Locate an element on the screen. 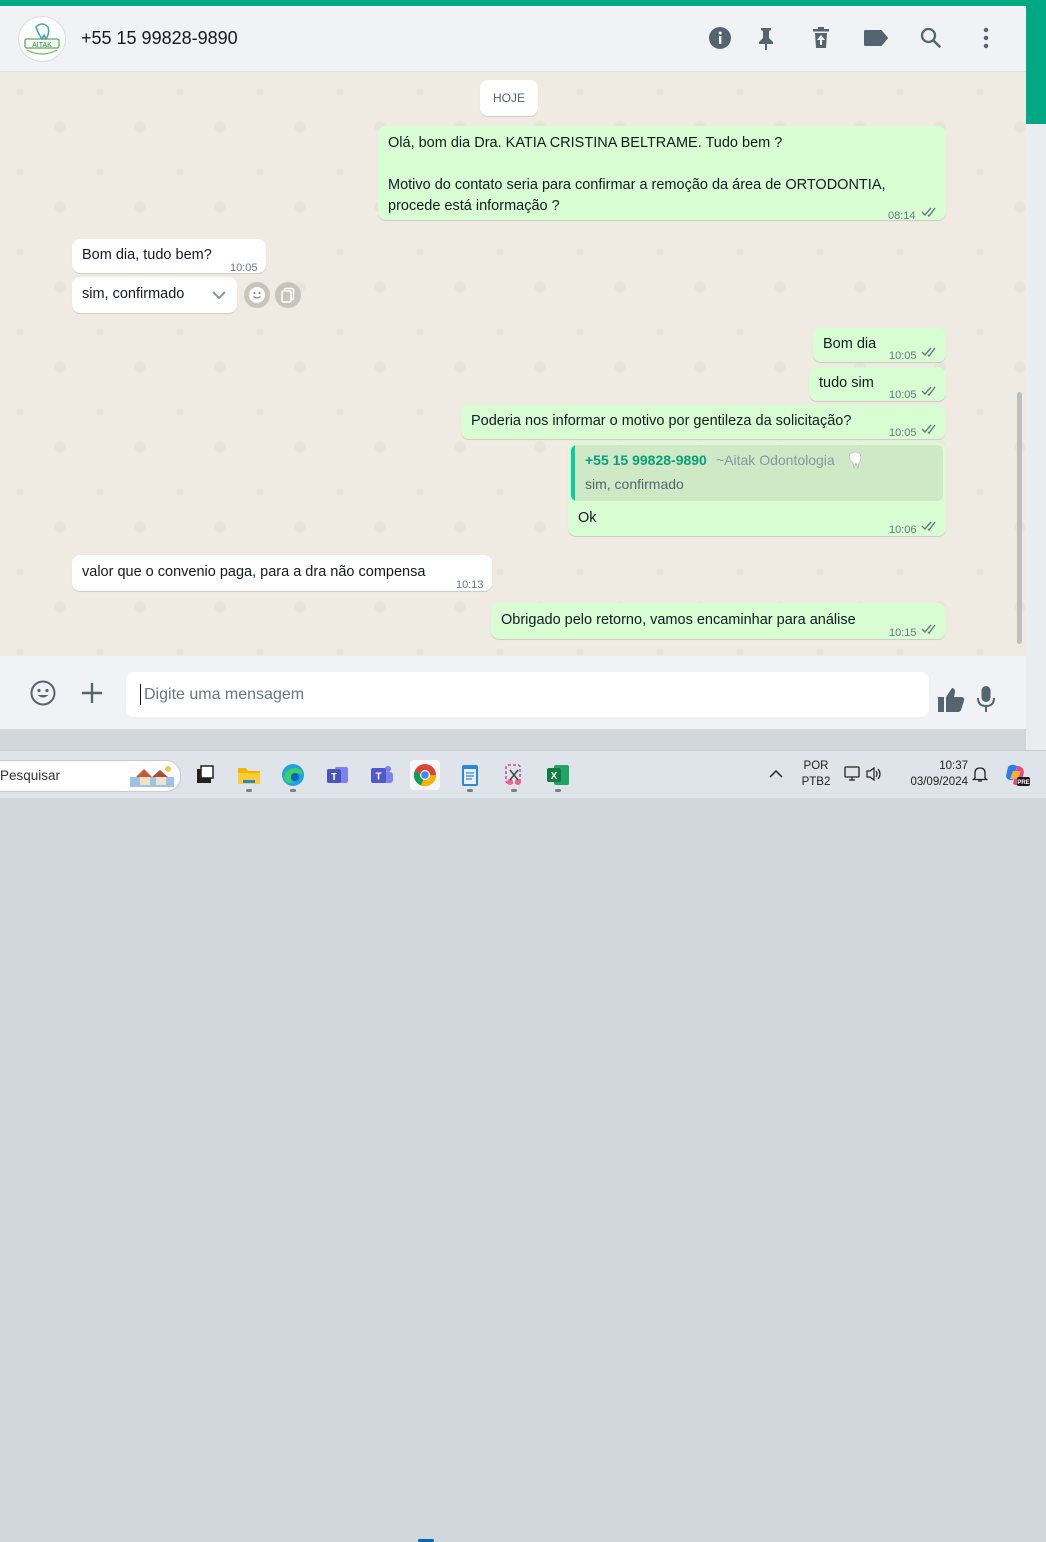 The image size is (1046, 1542). menu-icon is located at coordinates (986, 38).